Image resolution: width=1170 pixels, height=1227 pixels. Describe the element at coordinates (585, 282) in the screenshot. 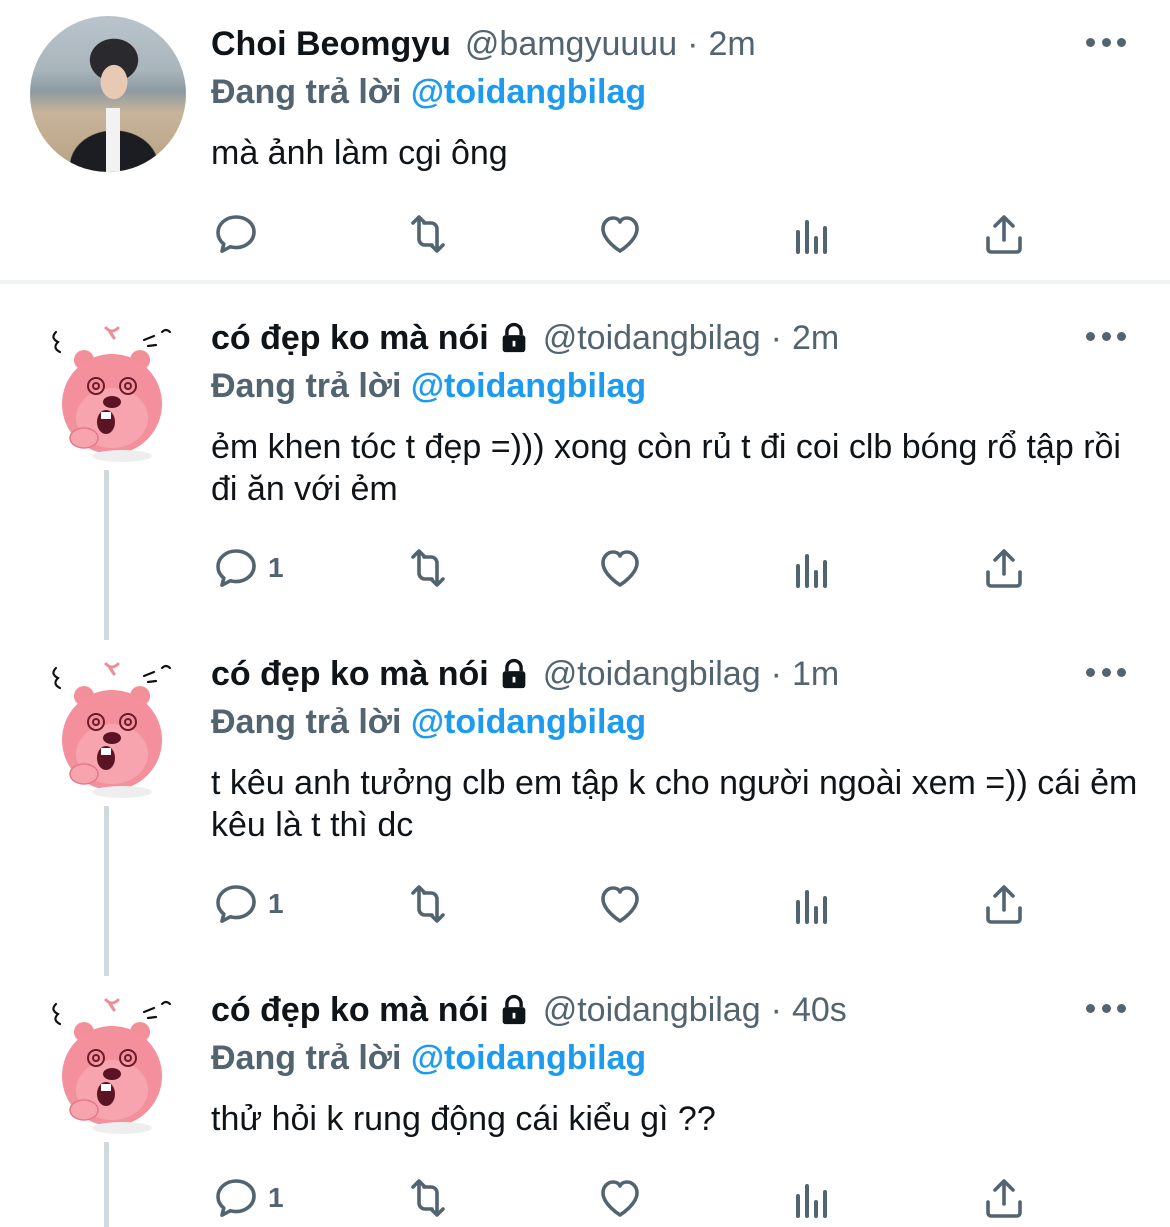

I see `divider` at that location.